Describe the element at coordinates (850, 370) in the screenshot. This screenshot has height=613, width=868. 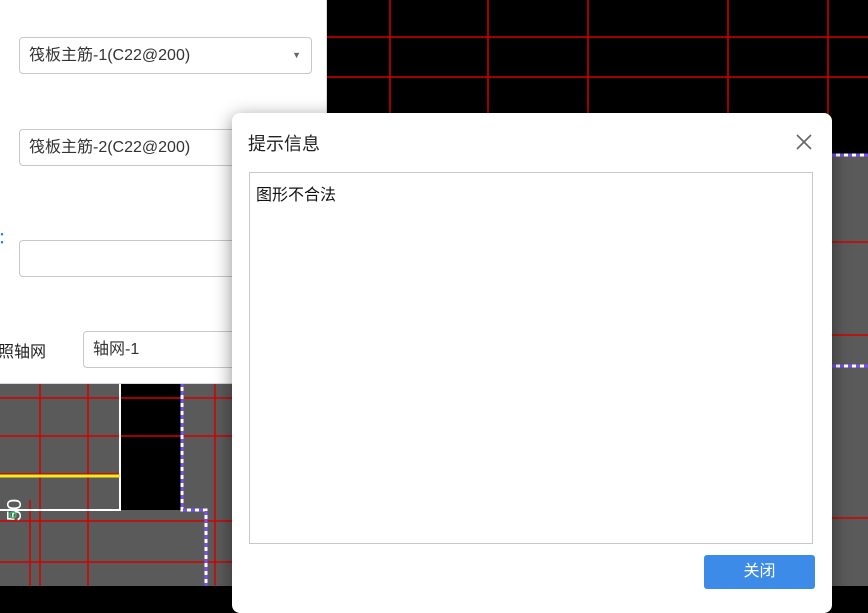
I see `slab-region-right` at that location.